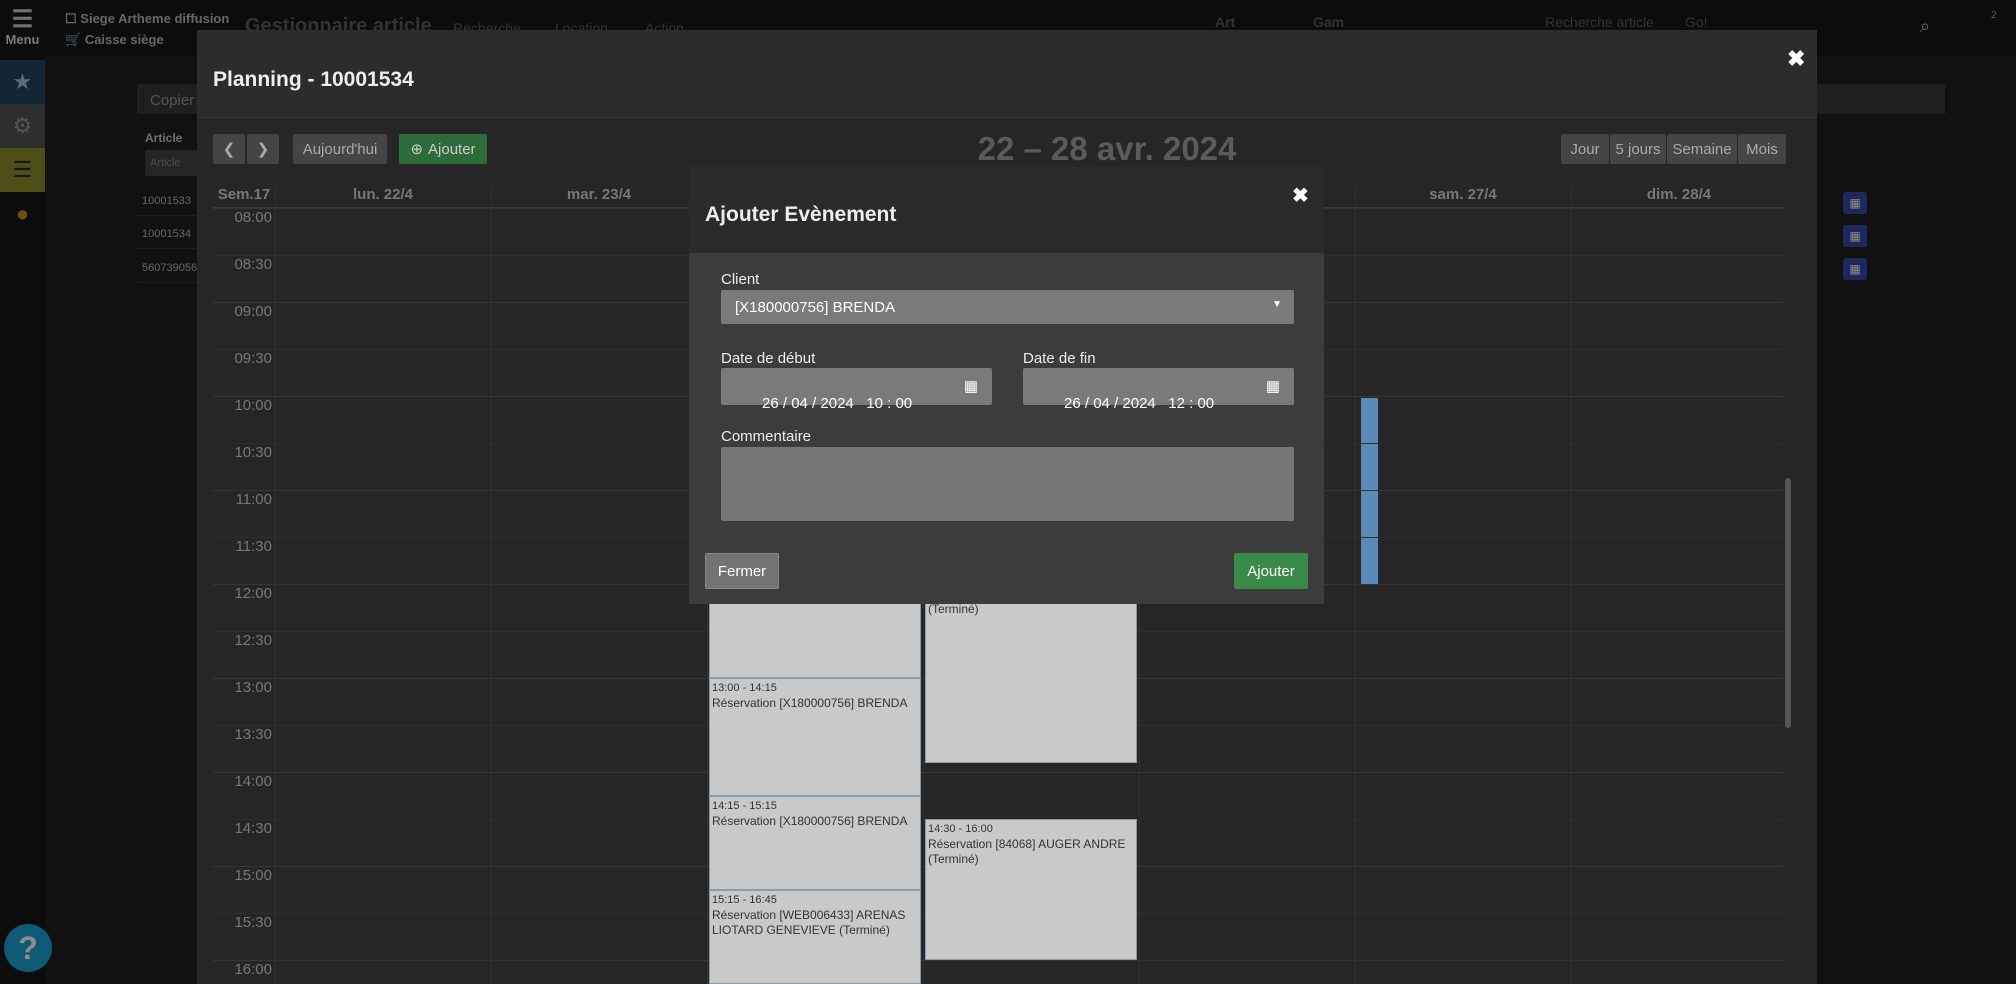 Image resolution: width=2016 pixels, height=984 pixels. I want to click on add-event-button: ⊕ Ajouter, so click(443, 149).